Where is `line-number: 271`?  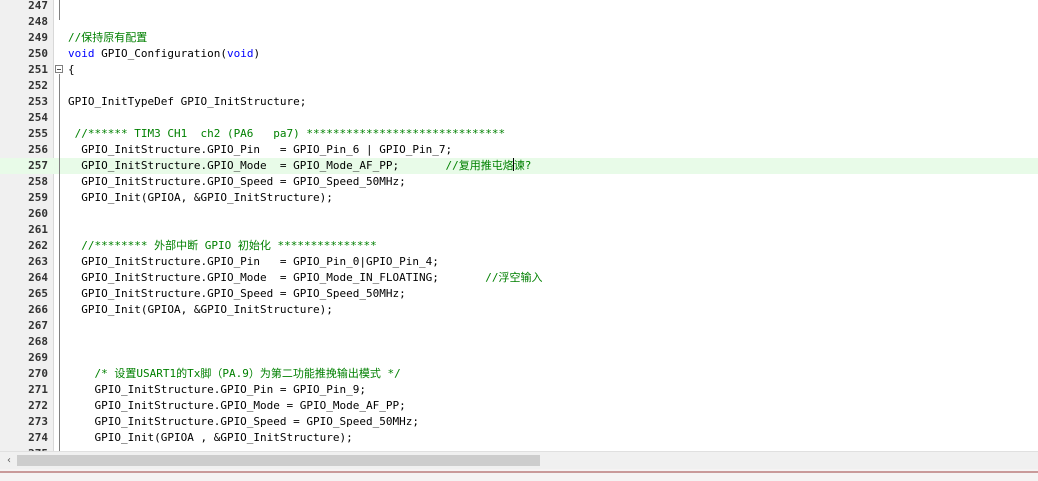 line-number: 271 is located at coordinates (38, 389).